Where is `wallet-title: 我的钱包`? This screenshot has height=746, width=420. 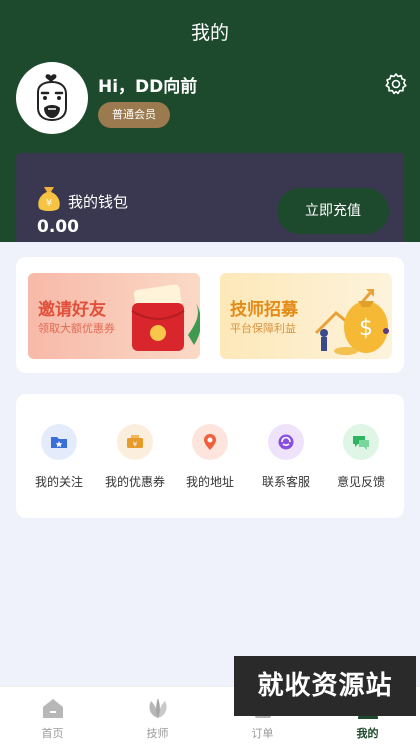
wallet-title: 我的钱包 is located at coordinates (98, 202).